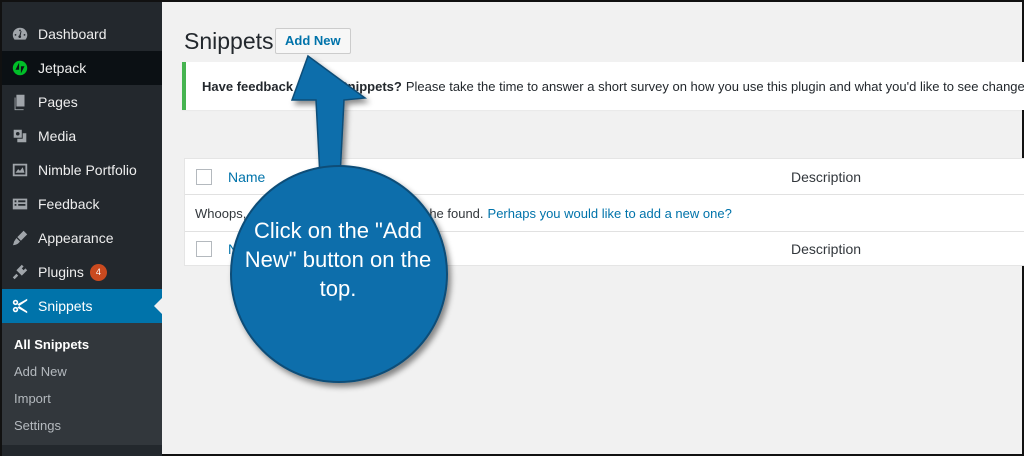  I want to click on table-header-row: Name Description, so click(604, 177).